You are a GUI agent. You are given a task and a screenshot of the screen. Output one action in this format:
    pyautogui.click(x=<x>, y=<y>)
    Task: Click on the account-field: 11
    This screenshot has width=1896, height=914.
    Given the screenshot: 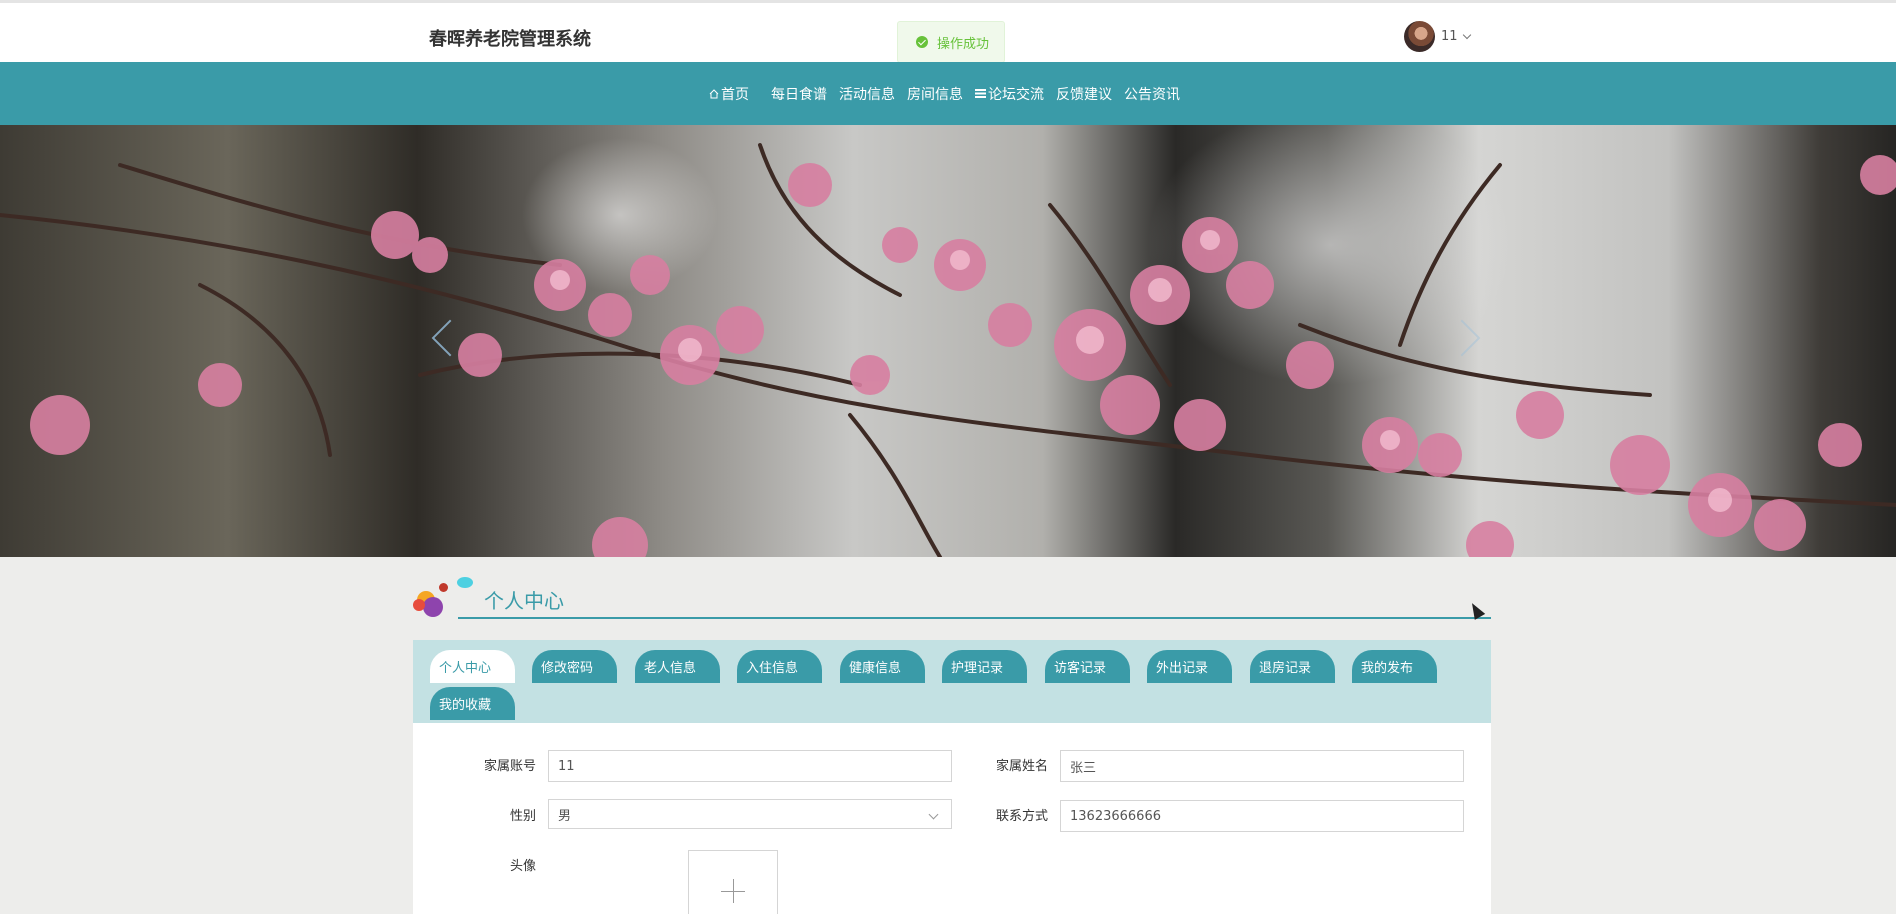 What is the action you would take?
    pyautogui.click(x=750, y=766)
    